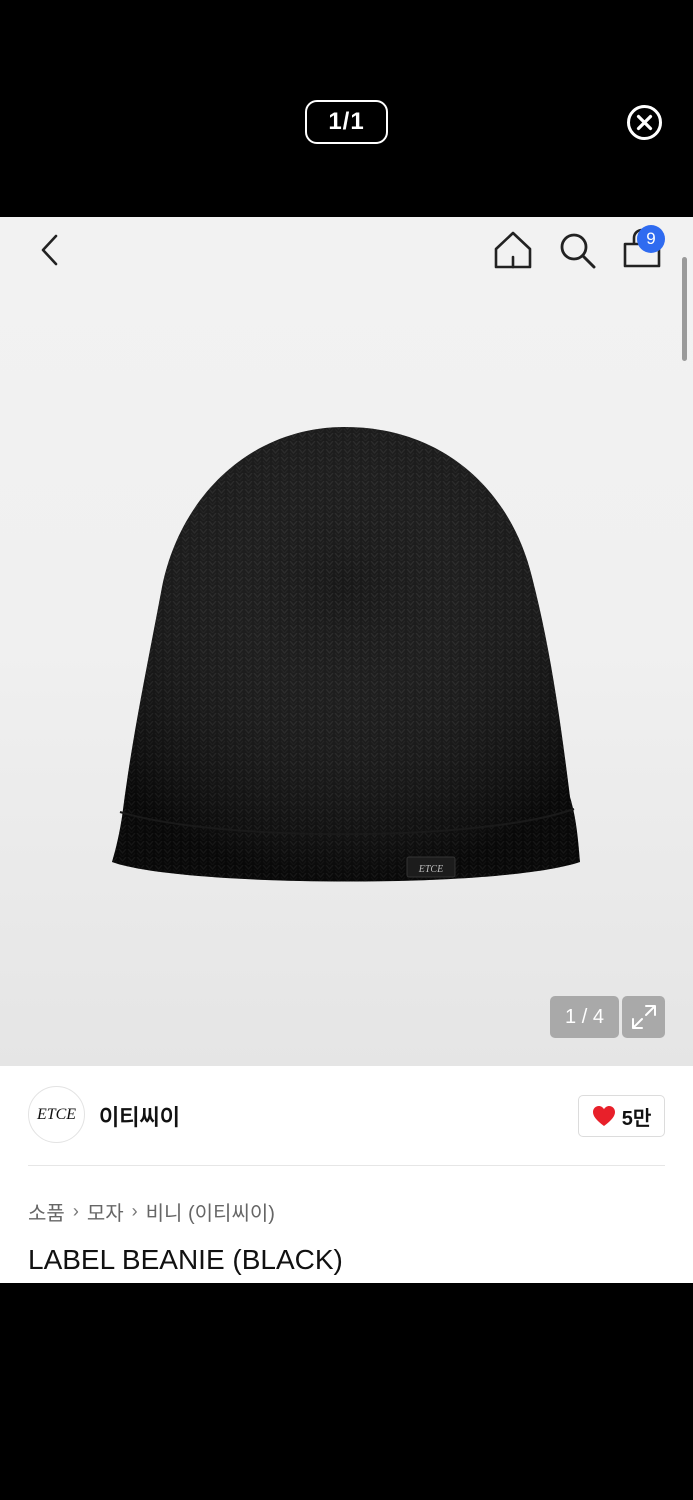  I want to click on viewer-top-bar: 1/1, so click(346, 108).